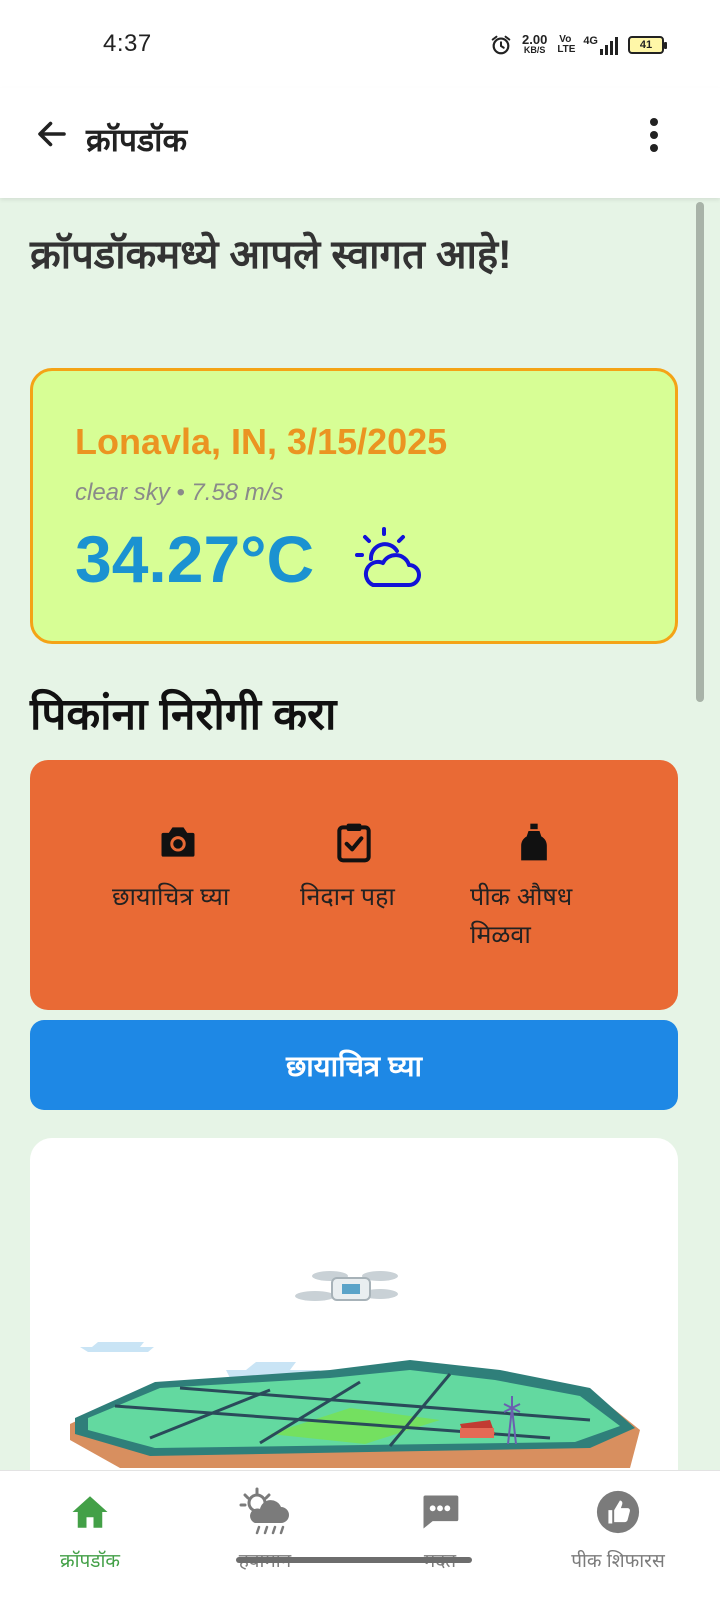 The image size is (720, 1600). I want to click on farm-drone-illustration, so click(355, 1369).